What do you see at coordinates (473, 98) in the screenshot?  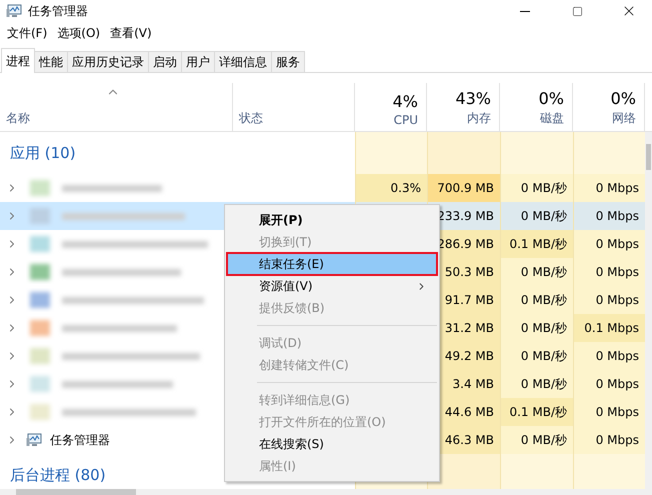 I see `usage-percent: 43%` at bounding box center [473, 98].